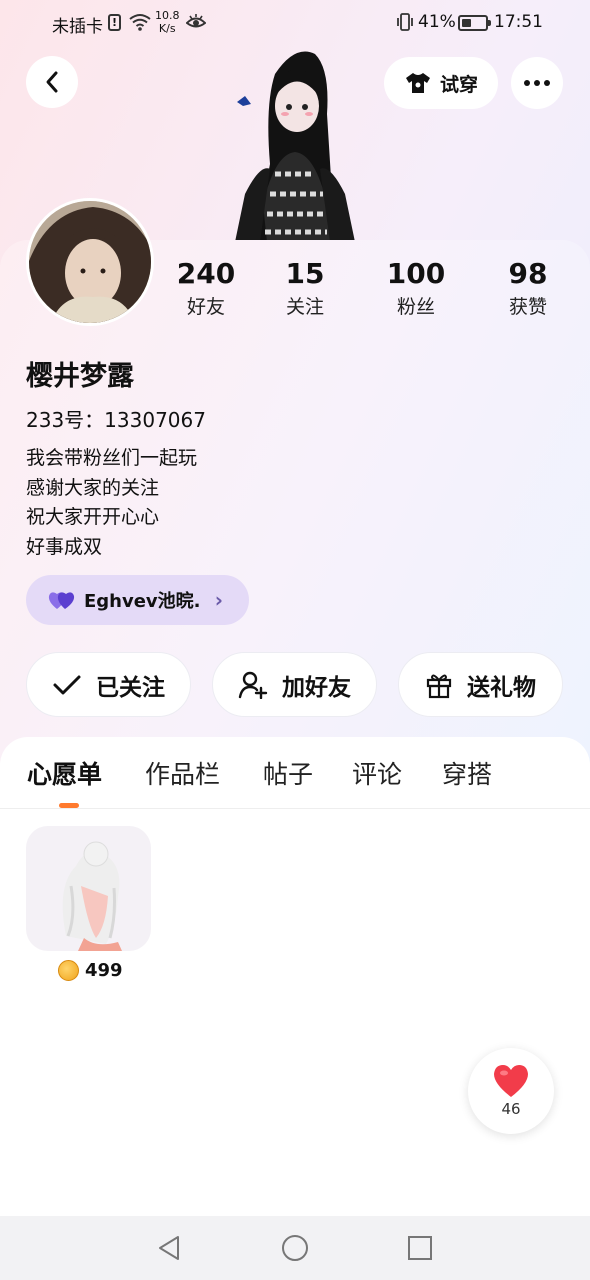 The image size is (590, 1280). I want to click on tab-posts: 帖子, so click(288, 773).